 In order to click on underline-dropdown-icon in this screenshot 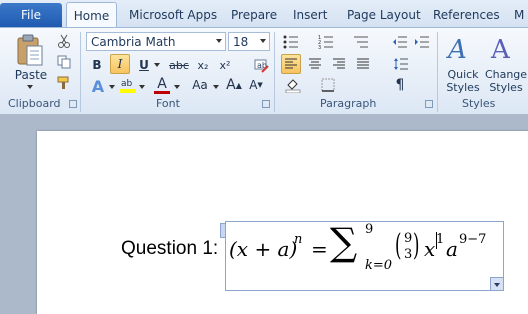, I will do `click(157, 65)`.